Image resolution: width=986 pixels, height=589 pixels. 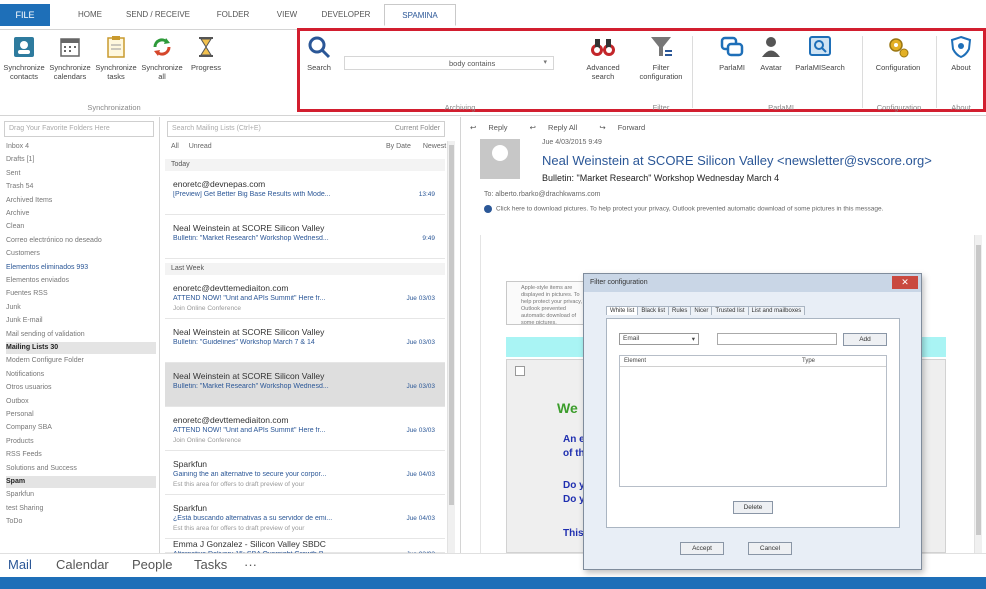 What do you see at coordinates (559, 127) in the screenshot?
I see `reply-all-button: ↩ Reply All` at bounding box center [559, 127].